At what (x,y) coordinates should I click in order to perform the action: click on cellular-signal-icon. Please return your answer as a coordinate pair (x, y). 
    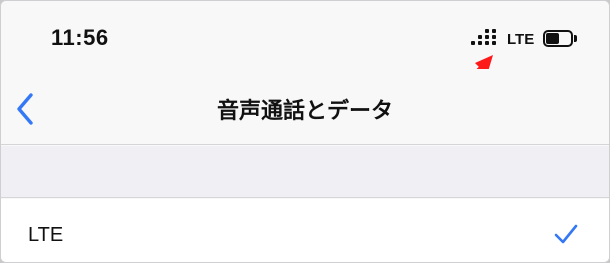
    Looking at the image, I should click on (486, 39).